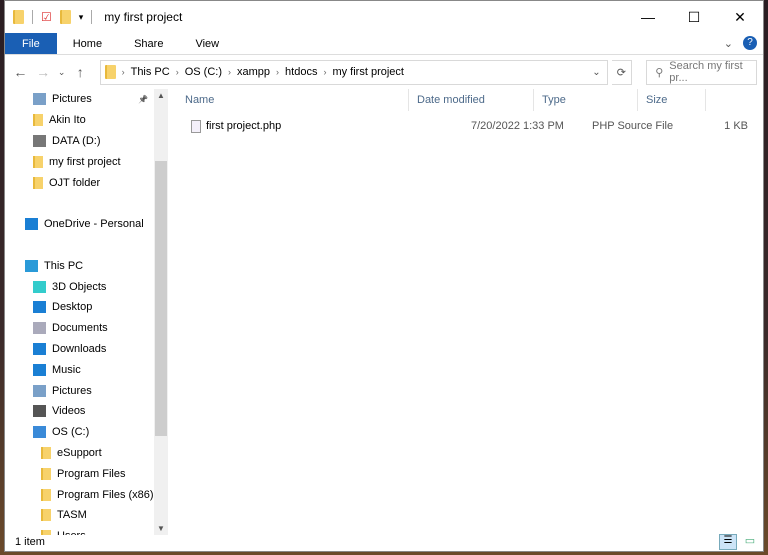 The width and height of the screenshot is (768, 555). I want to click on file-type: PHP Source File, so click(633, 126).